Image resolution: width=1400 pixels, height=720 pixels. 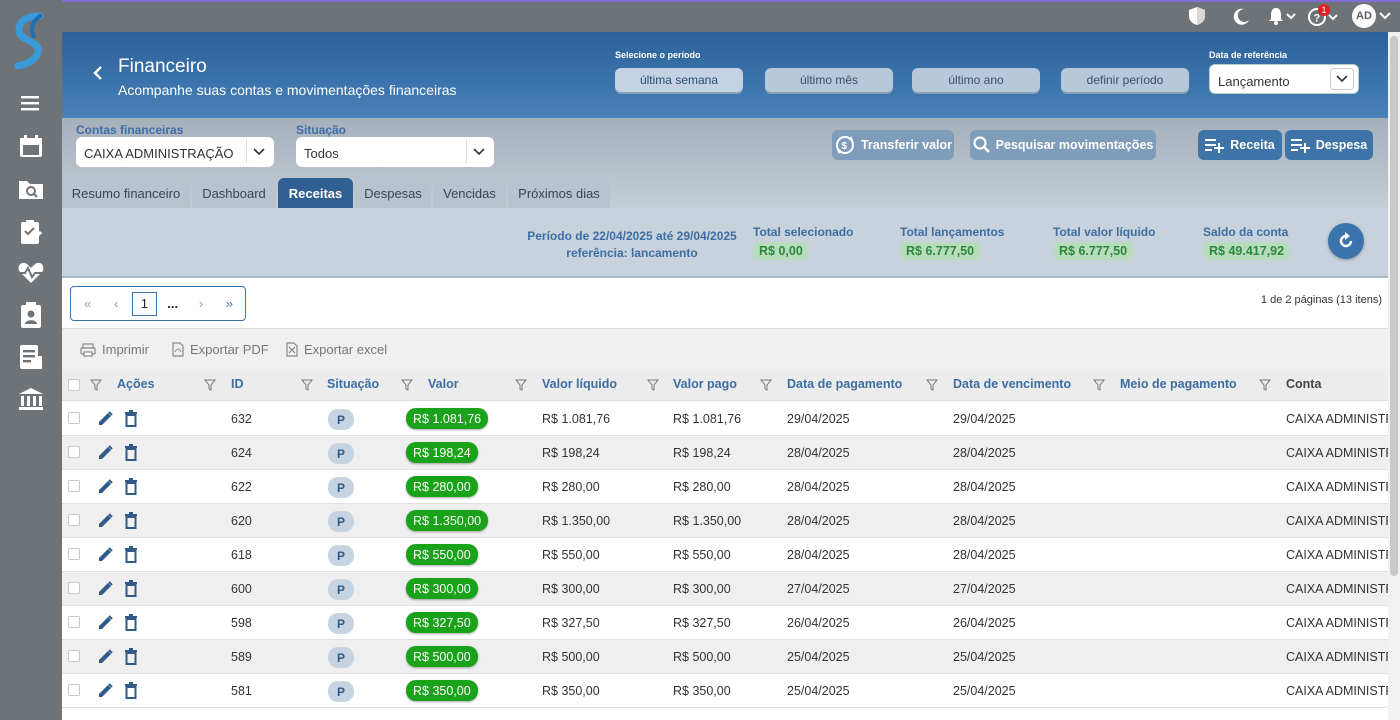 What do you see at coordinates (1241, 16) in the screenshot?
I see `moon-icon` at bounding box center [1241, 16].